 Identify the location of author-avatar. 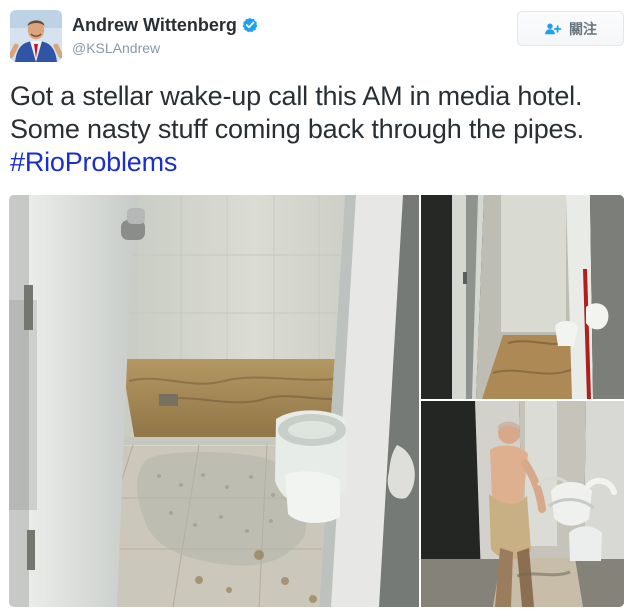
(36, 36).